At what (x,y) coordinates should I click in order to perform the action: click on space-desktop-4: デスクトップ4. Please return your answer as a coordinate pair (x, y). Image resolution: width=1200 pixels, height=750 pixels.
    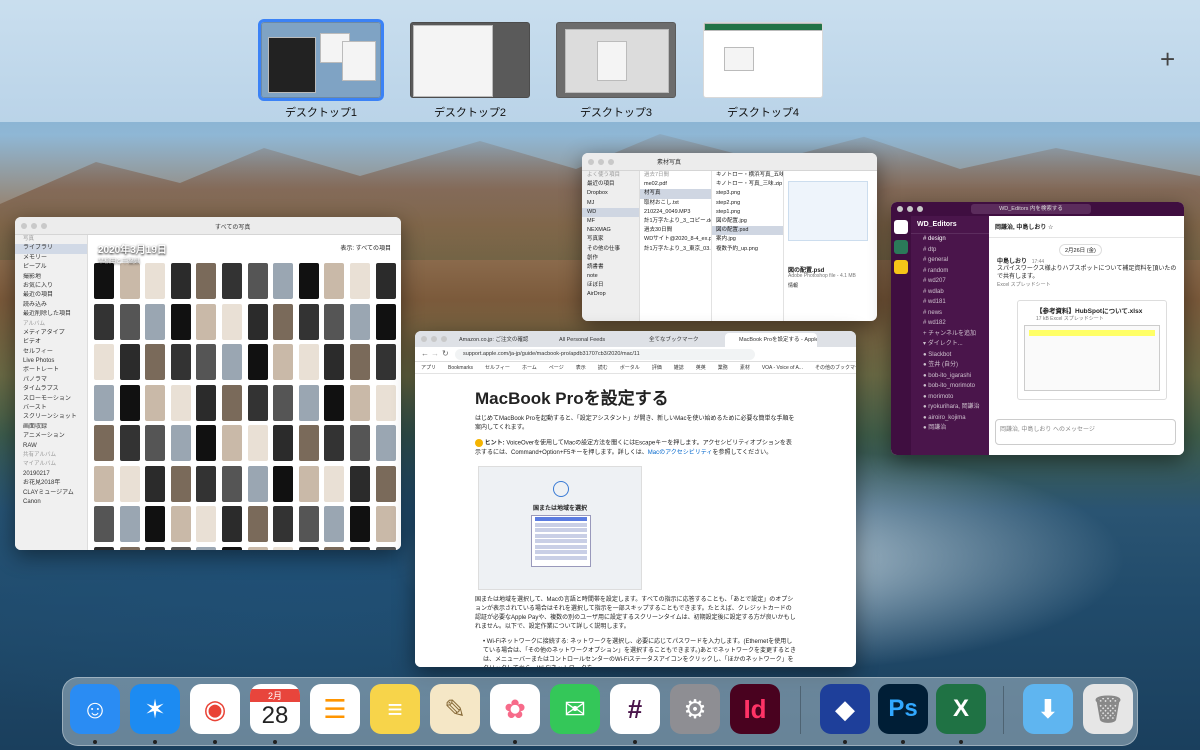
    Looking at the image, I should click on (763, 73).